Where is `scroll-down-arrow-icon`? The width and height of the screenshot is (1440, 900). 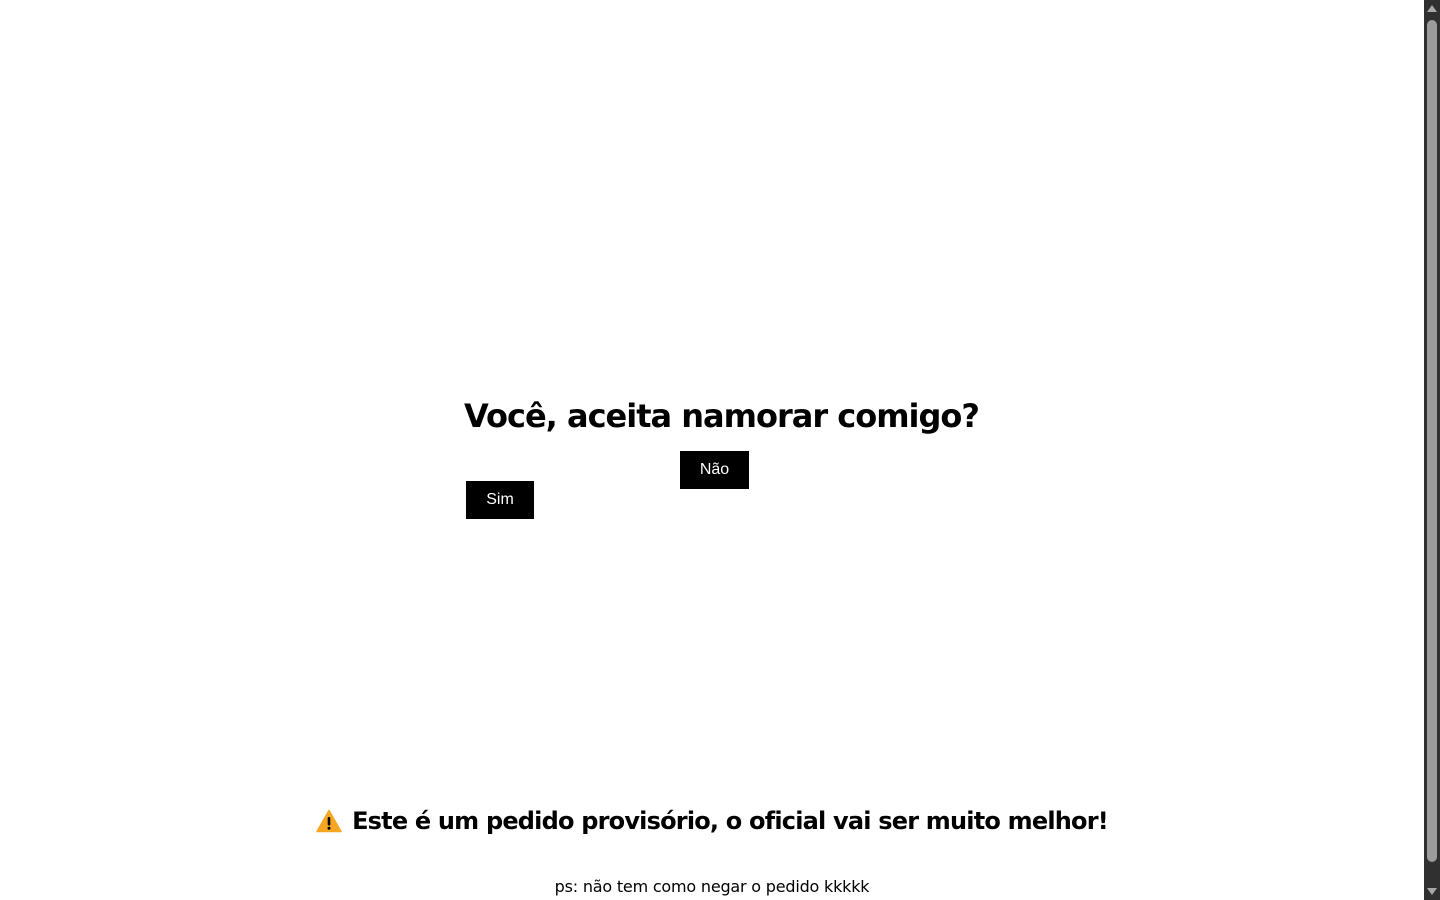
scroll-down-arrow-icon is located at coordinates (1432, 891).